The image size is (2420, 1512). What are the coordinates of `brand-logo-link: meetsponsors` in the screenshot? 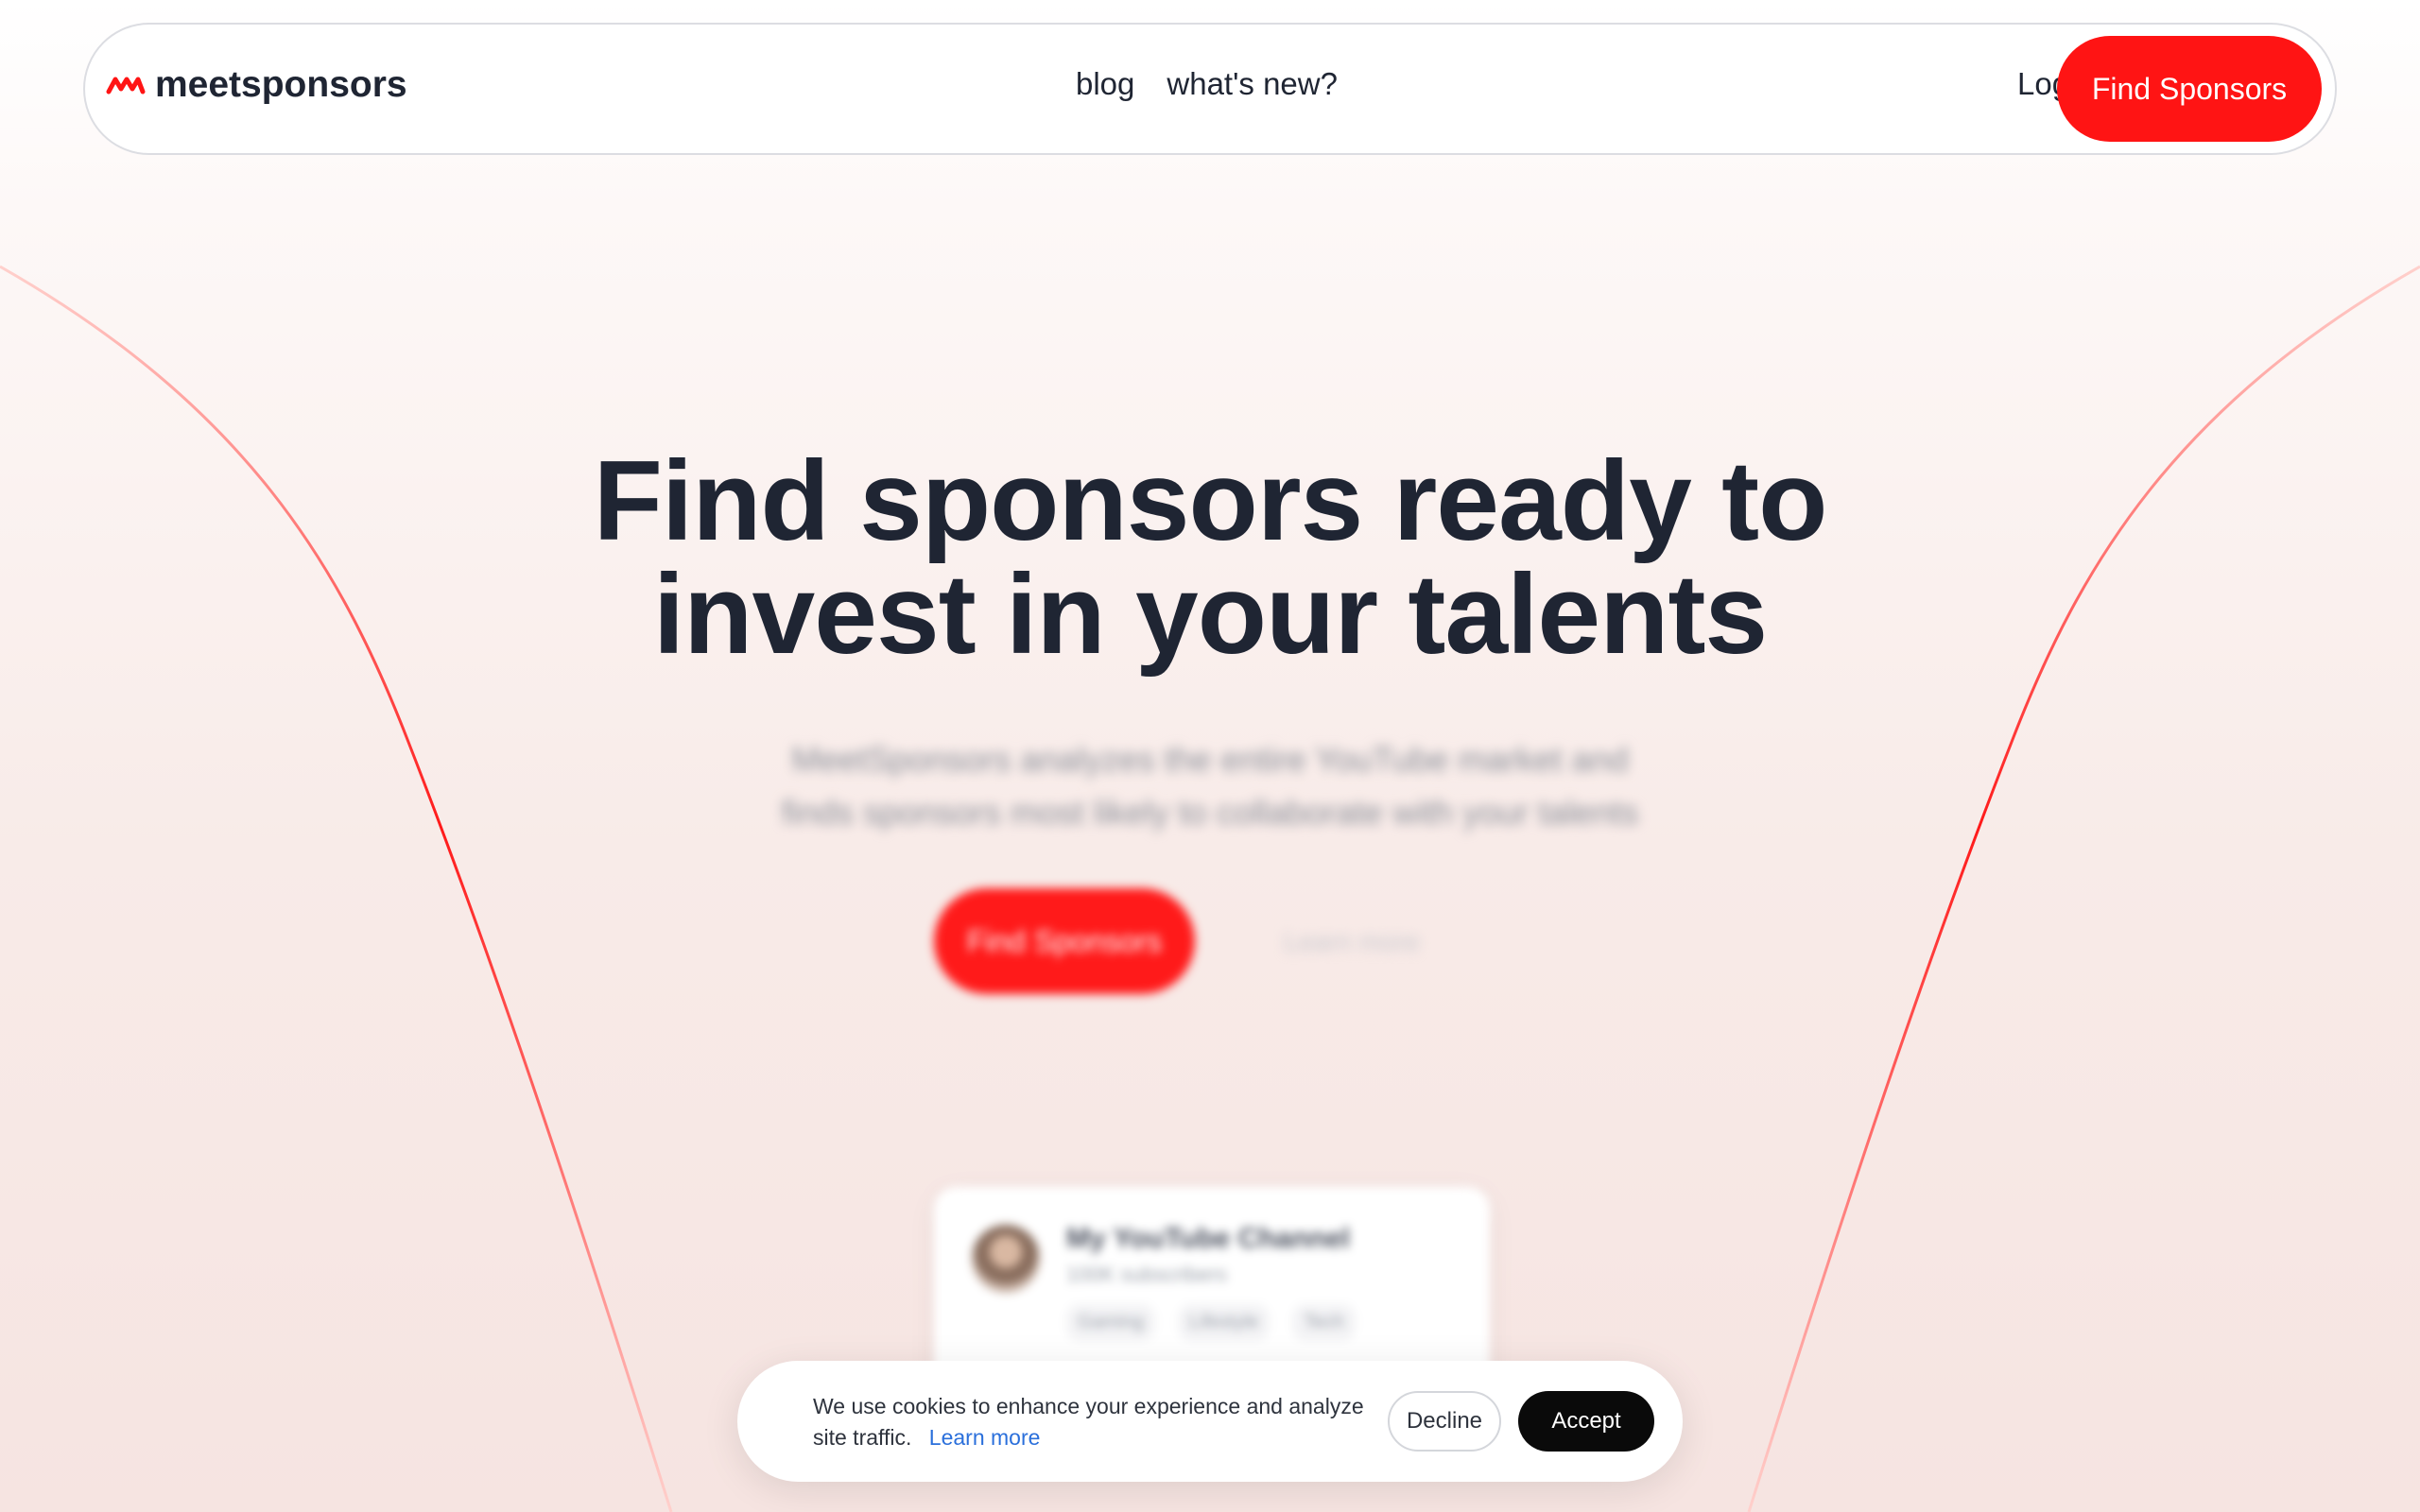 It's located at (256, 85).